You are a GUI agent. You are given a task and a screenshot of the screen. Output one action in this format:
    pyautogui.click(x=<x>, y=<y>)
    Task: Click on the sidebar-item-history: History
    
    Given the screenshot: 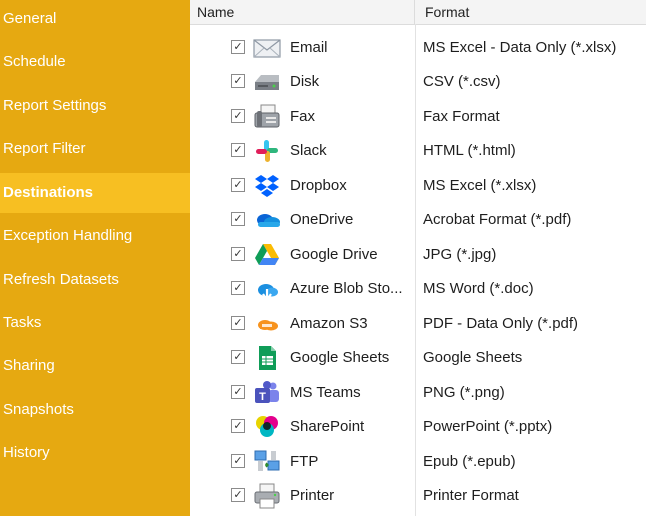 What is the action you would take?
    pyautogui.click(x=95, y=453)
    